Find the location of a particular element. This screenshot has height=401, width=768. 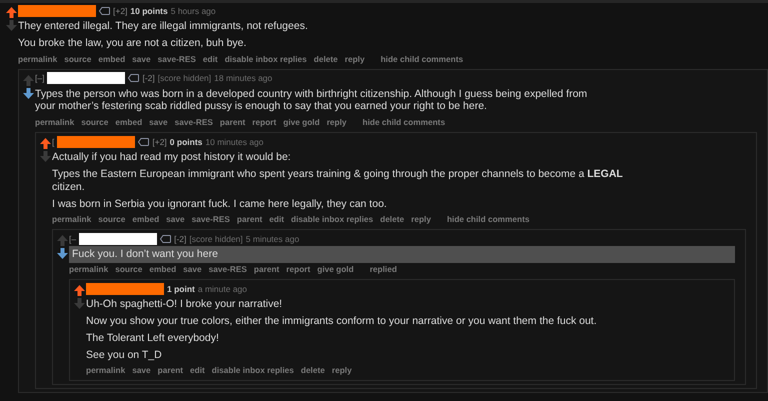

comment-time: a minute ago is located at coordinates (223, 289).